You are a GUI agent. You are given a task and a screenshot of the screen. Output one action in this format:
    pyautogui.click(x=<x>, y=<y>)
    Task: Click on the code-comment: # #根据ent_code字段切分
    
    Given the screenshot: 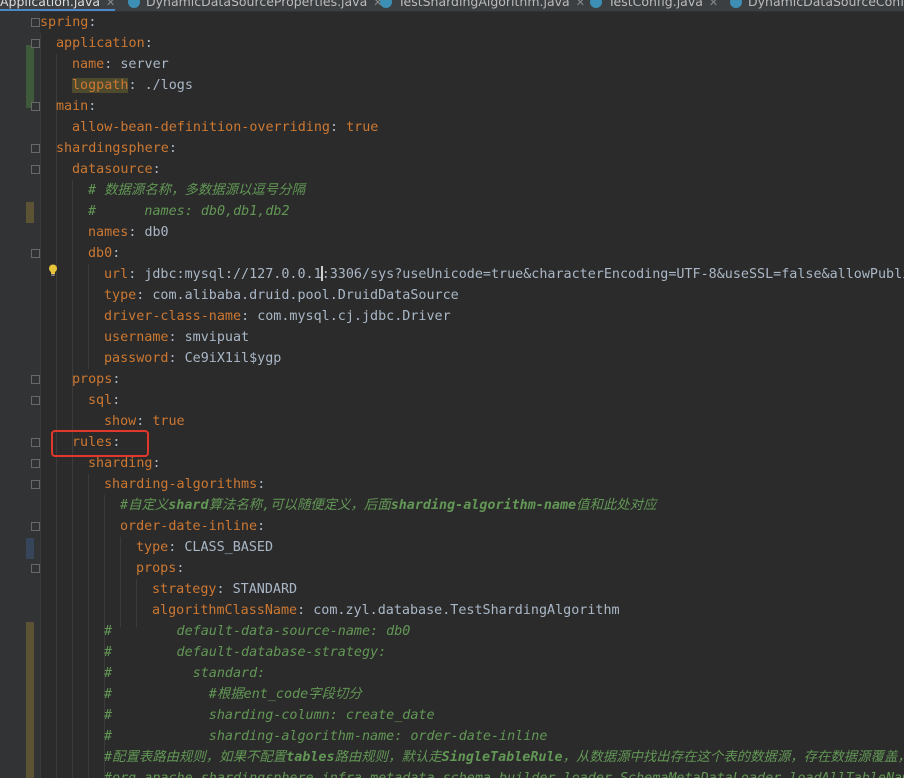 What is the action you would take?
    pyautogui.click(x=233, y=694)
    